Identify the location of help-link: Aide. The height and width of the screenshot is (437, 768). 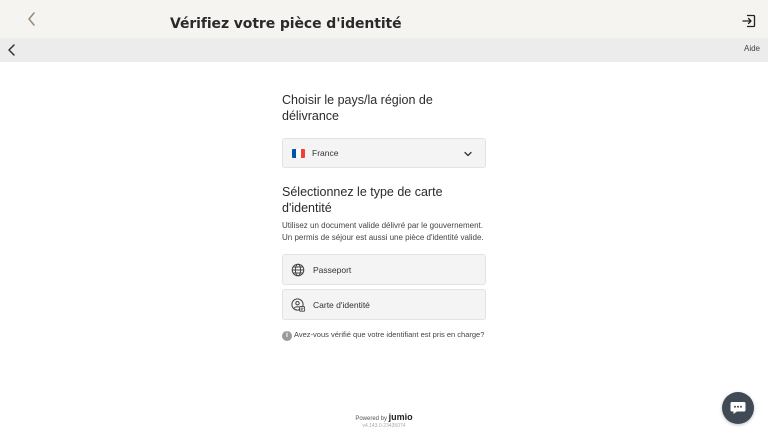
(752, 48).